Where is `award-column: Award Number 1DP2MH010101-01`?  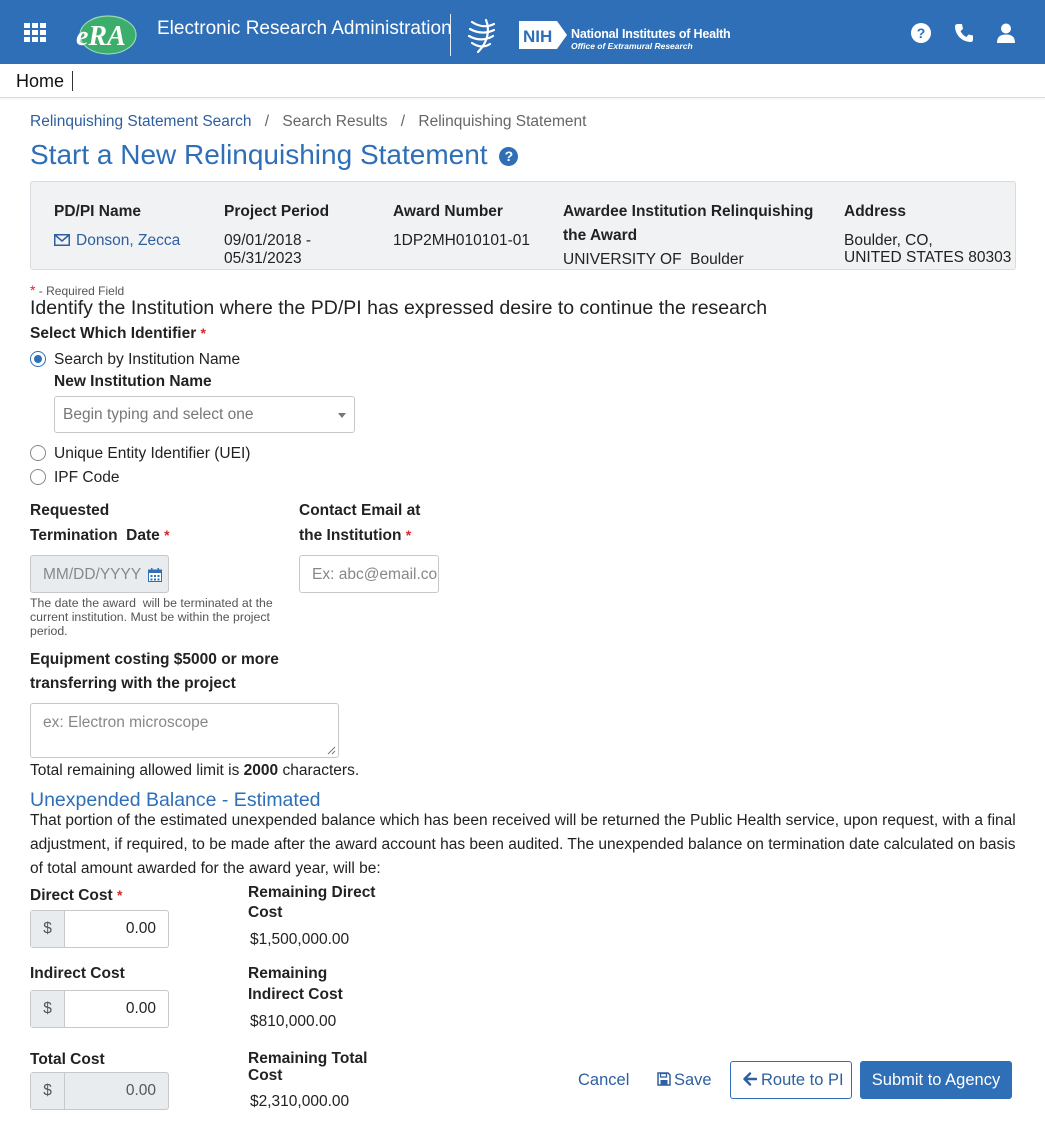 award-column: Award Number 1DP2MH010101-01 is located at coordinates (461, 225).